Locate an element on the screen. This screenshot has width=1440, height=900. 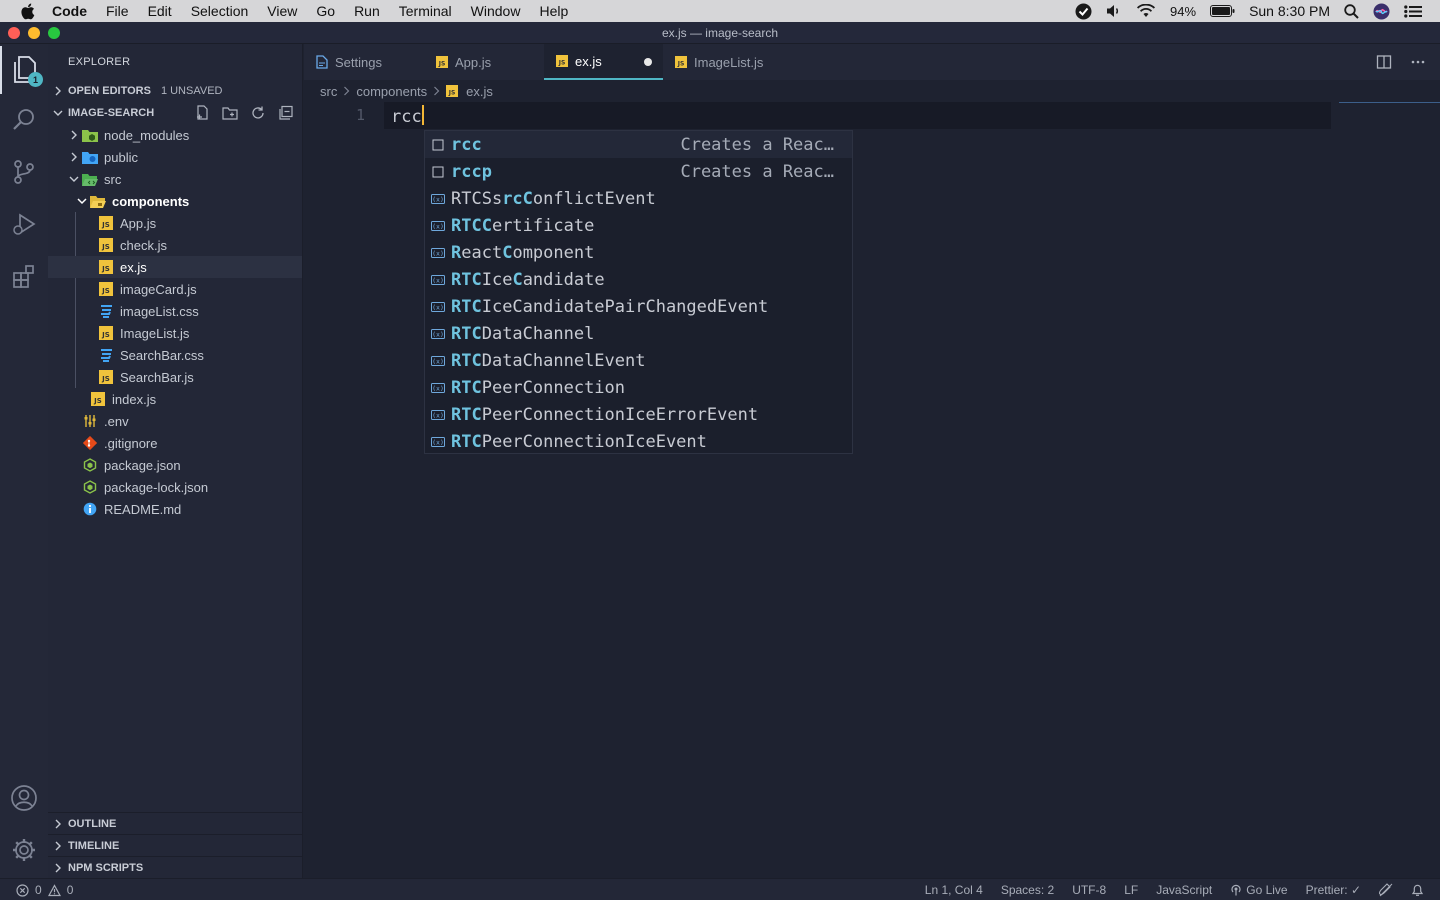
menubar-clock: Sun 8:30 PM is located at coordinates (1289, 11).